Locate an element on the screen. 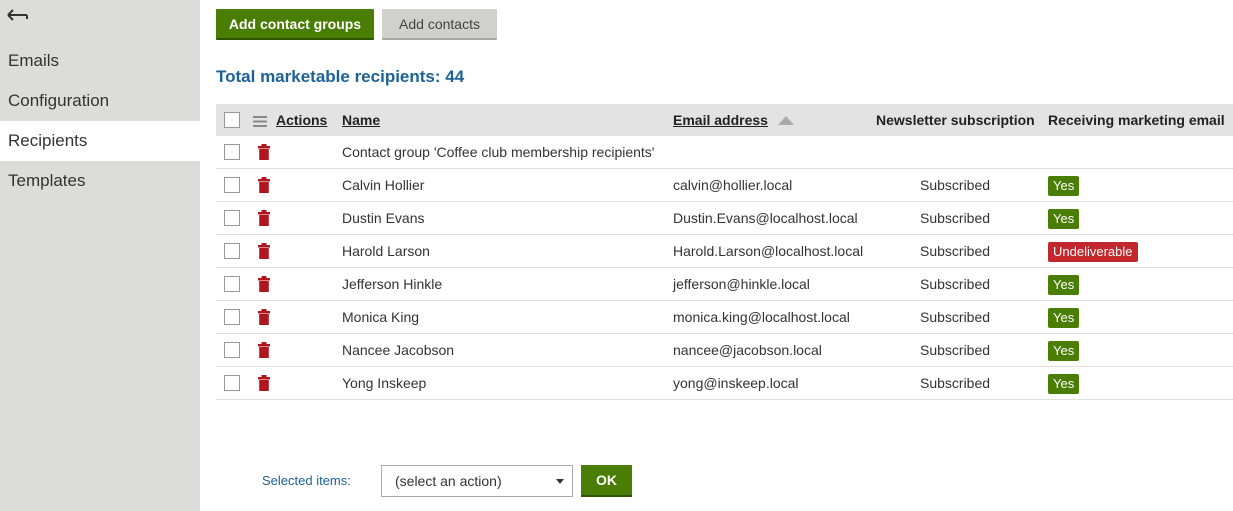 The image size is (1233, 511). name-header: Name is located at coordinates (361, 120).